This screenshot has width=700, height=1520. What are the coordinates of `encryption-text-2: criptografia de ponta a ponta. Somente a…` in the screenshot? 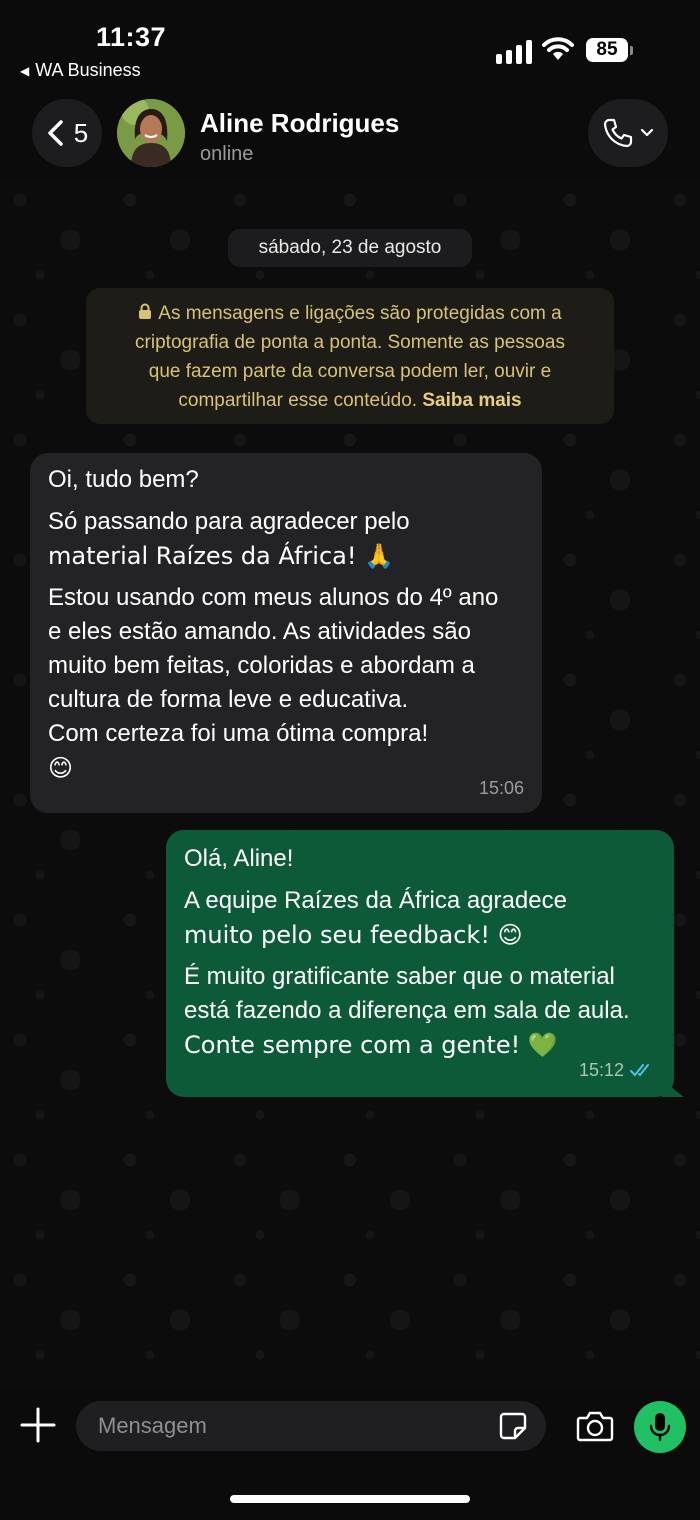 It's located at (350, 342).